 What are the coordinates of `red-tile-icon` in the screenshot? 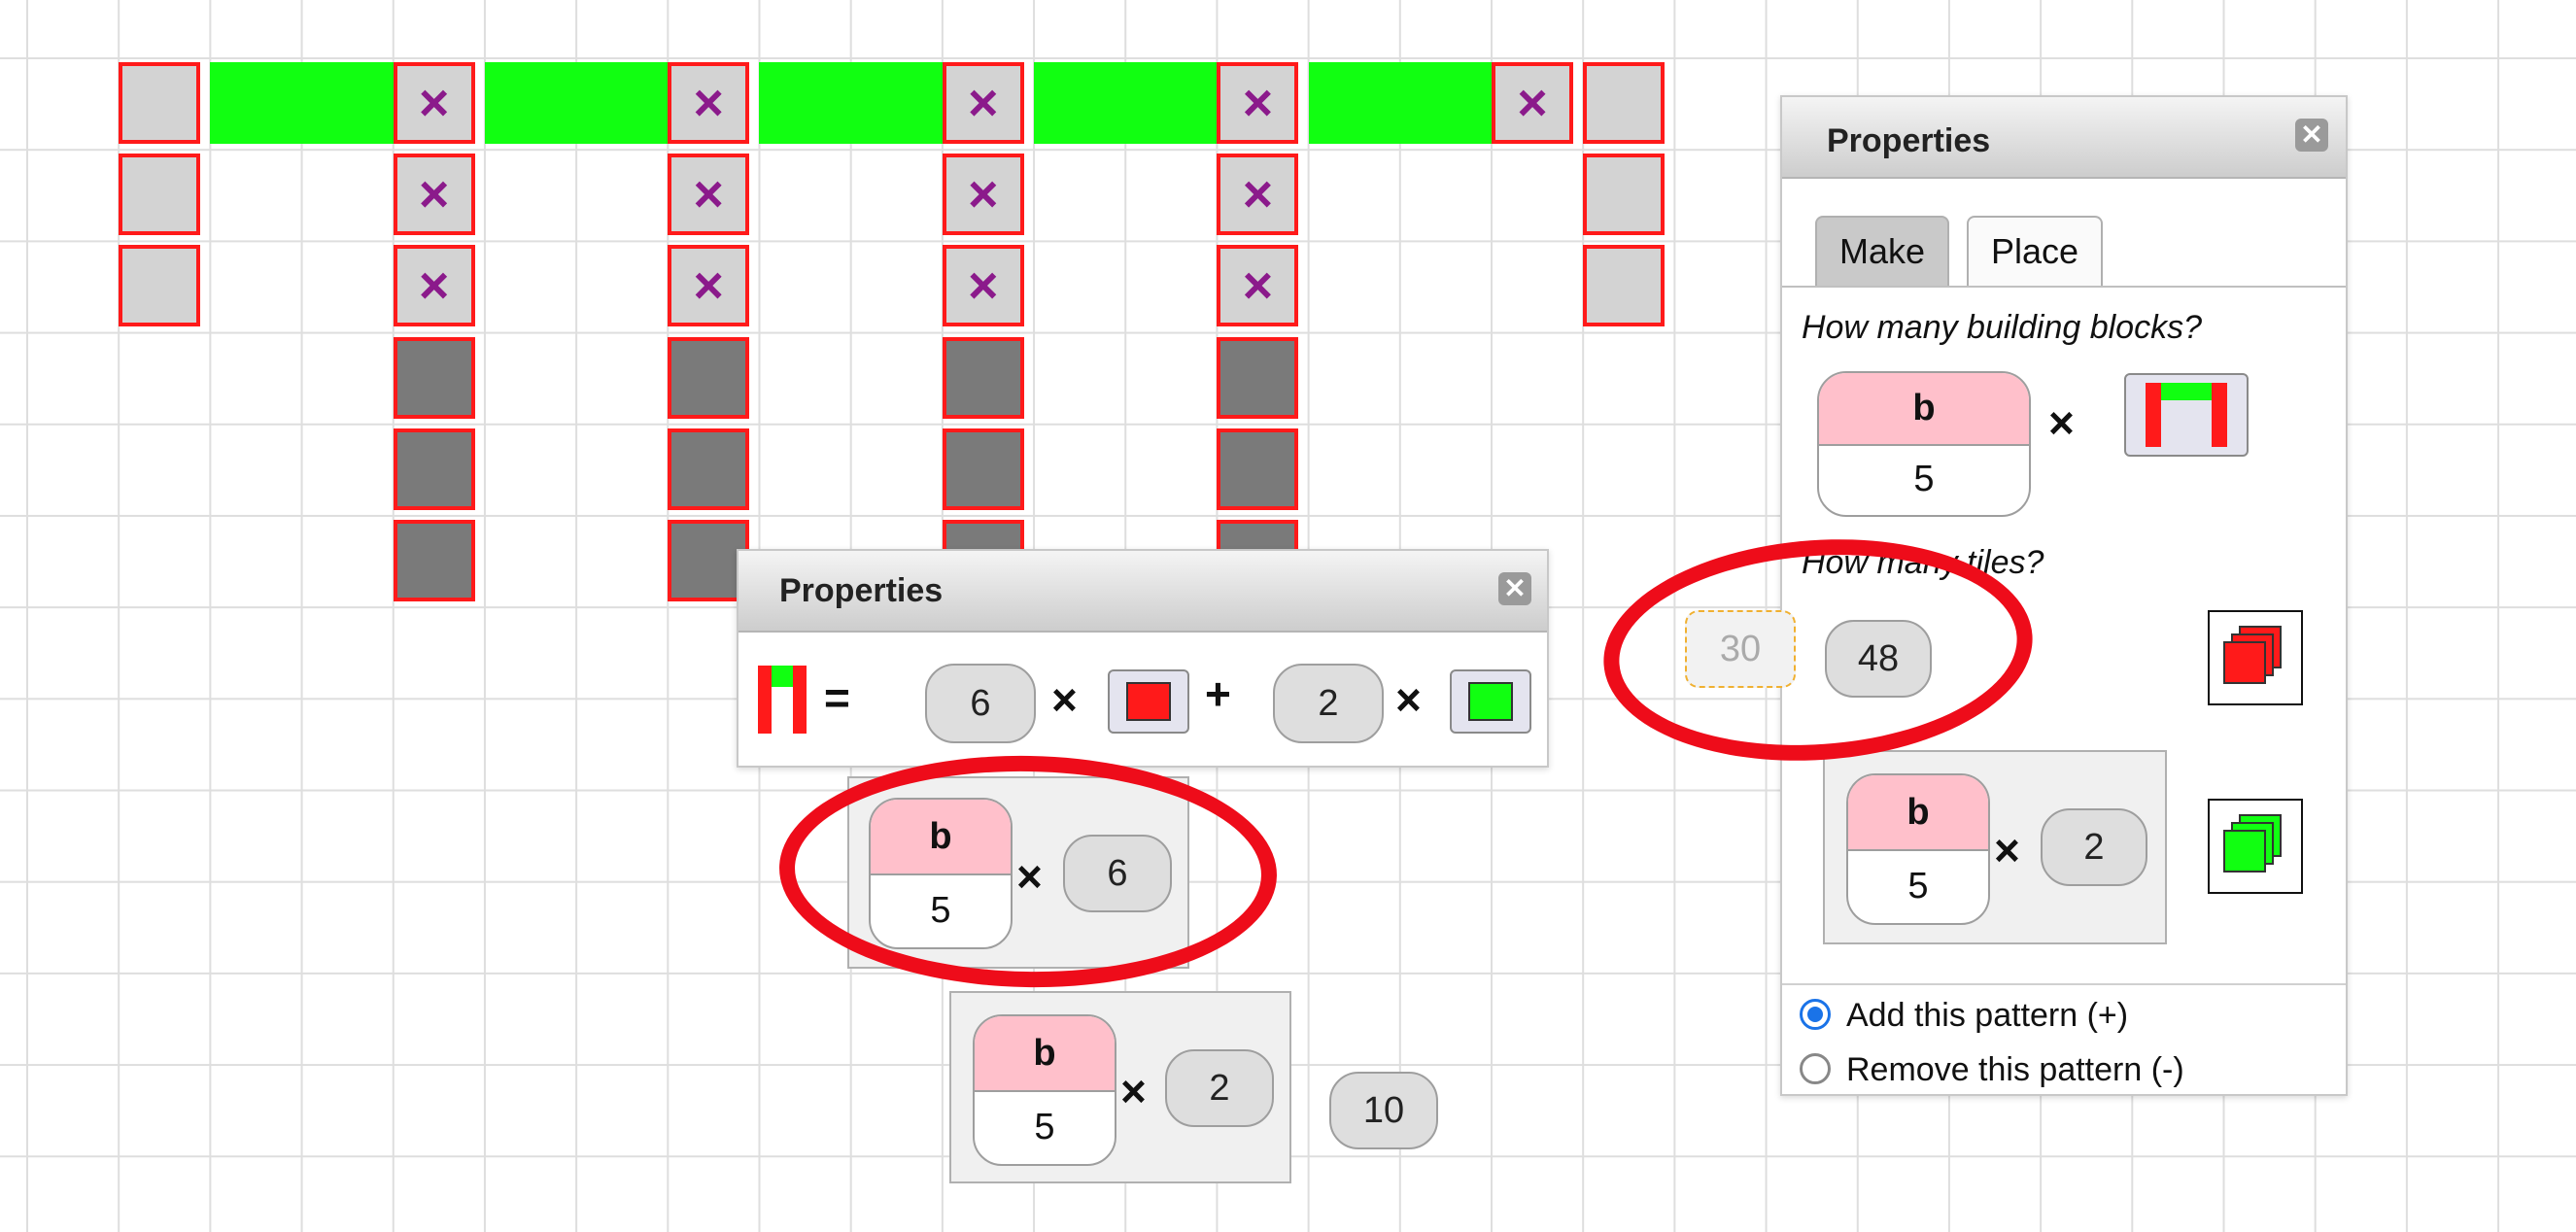 It's located at (1148, 701).